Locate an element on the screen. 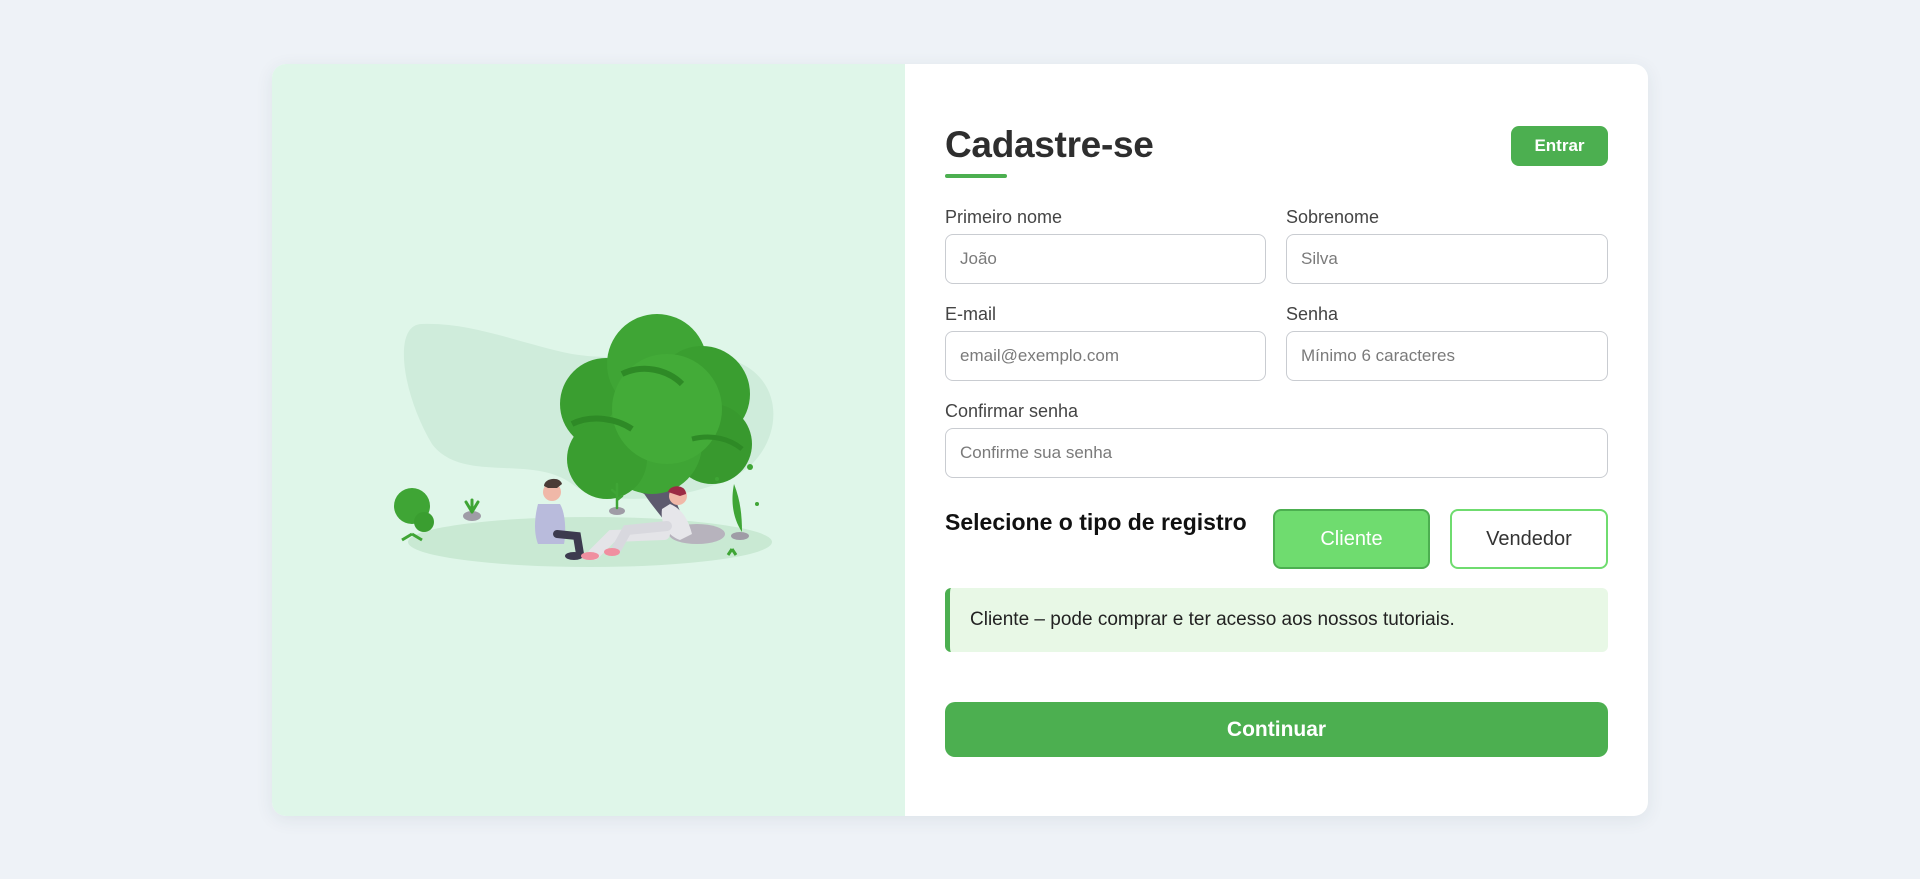  vendor-type-button: Vendedor is located at coordinates (1529, 539).